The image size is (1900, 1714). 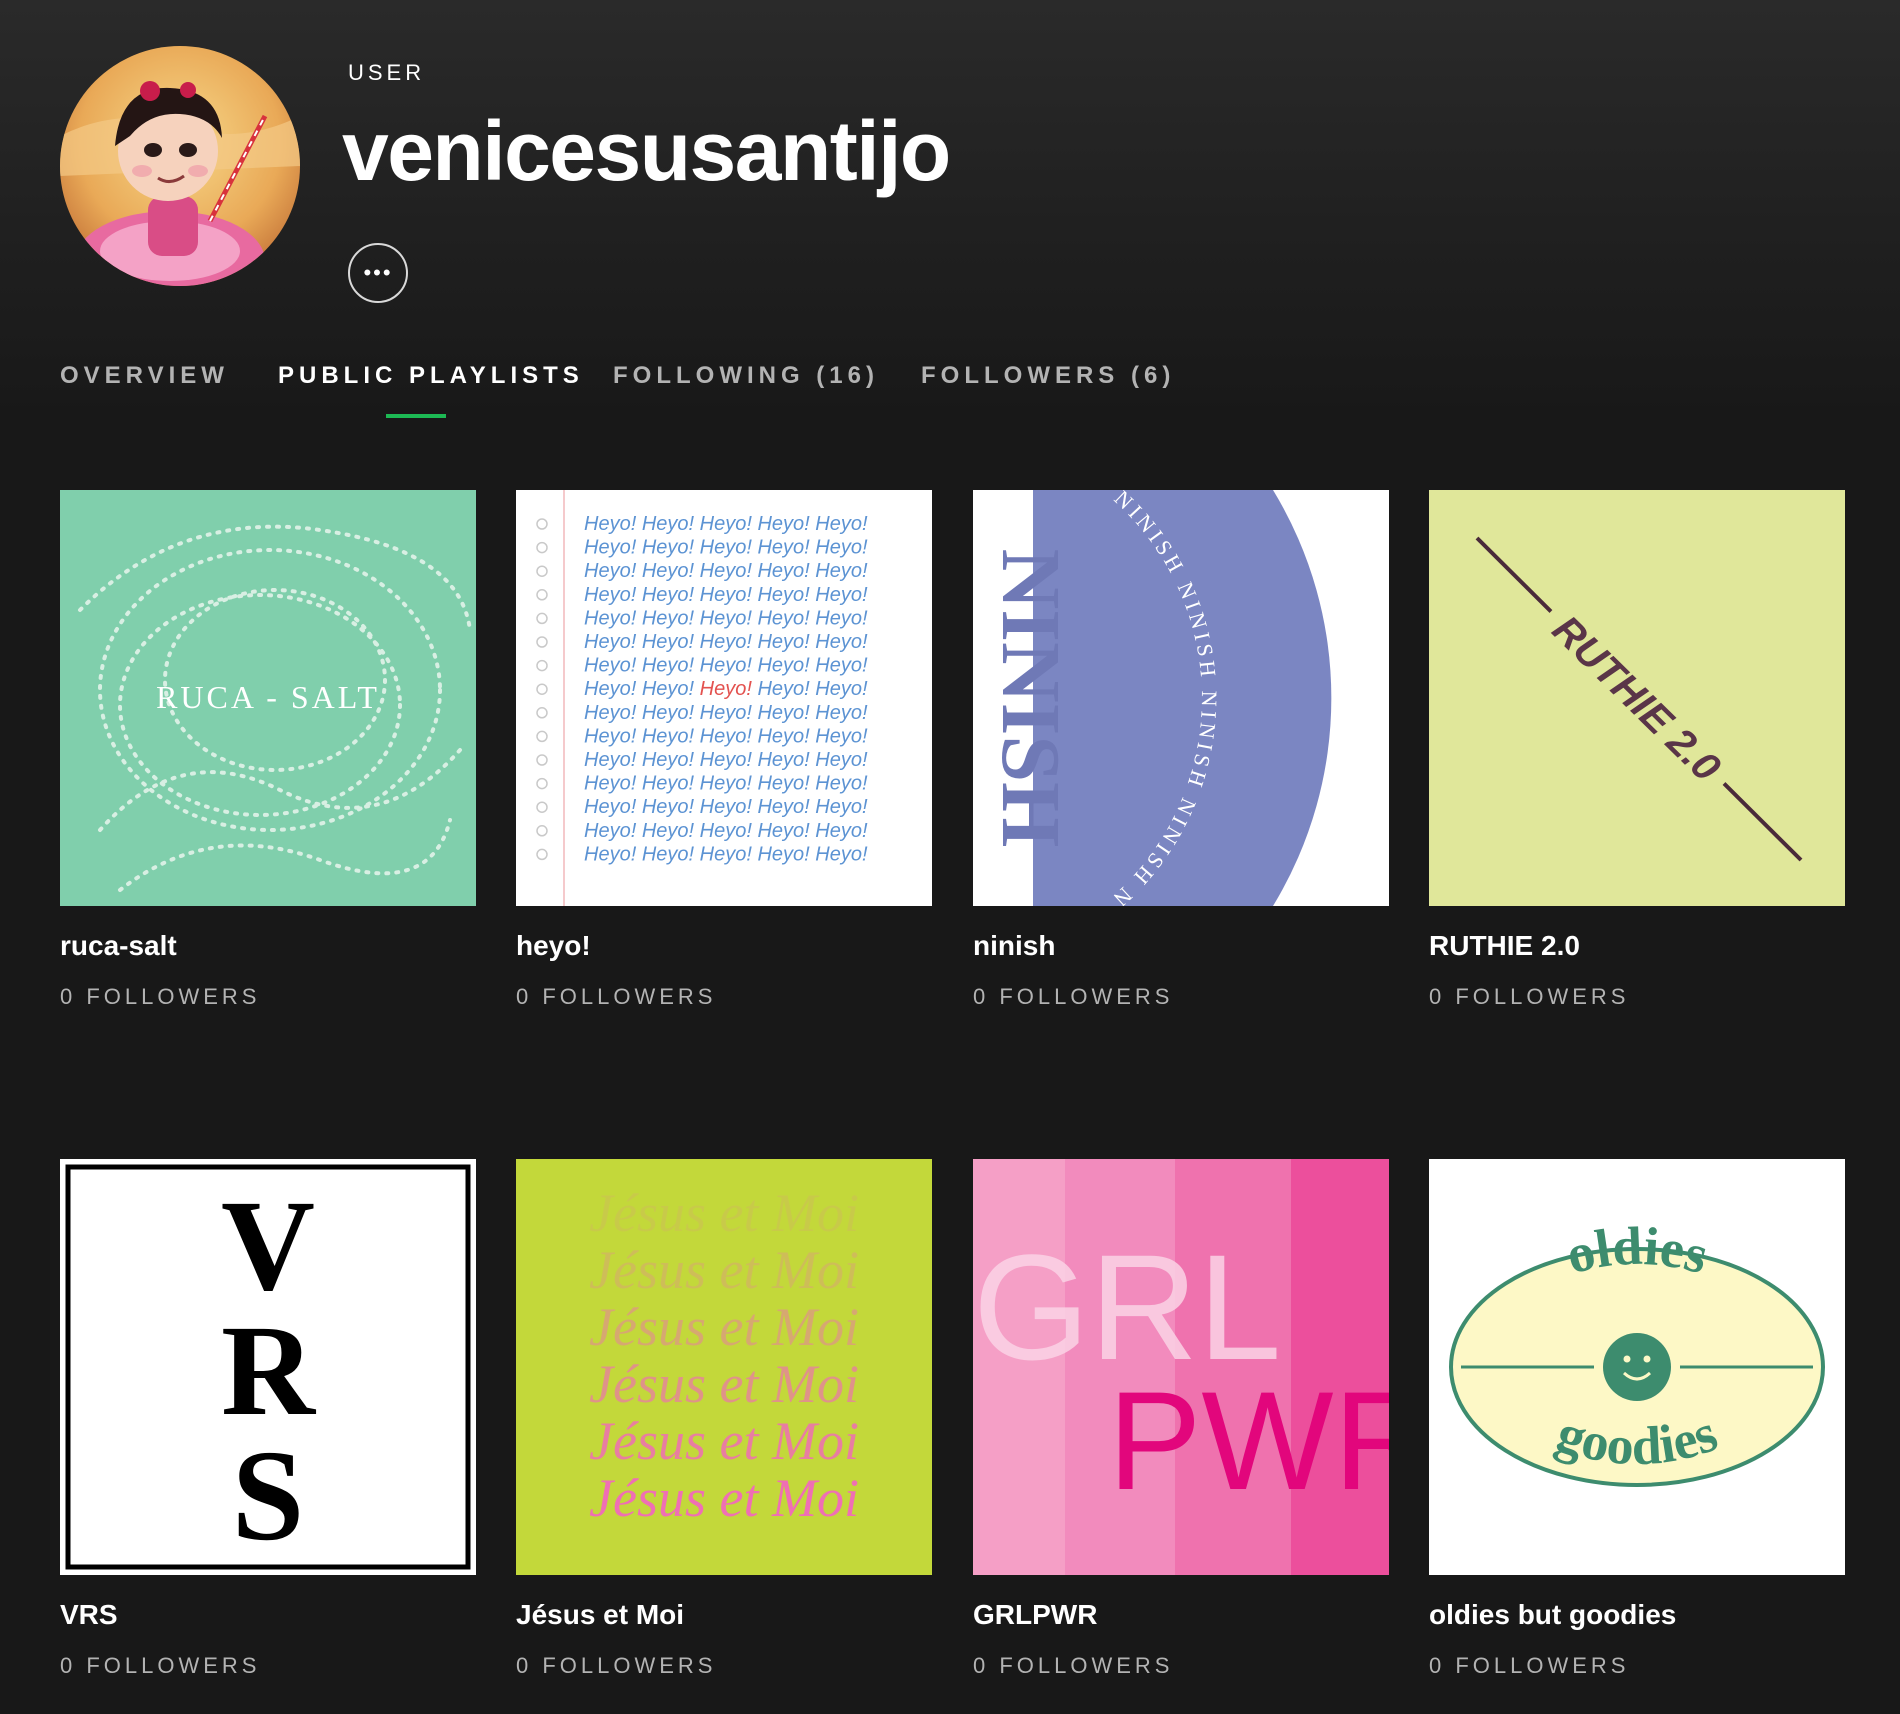 I want to click on playlist-title: oldies but goodies, so click(x=1637, y=1615).